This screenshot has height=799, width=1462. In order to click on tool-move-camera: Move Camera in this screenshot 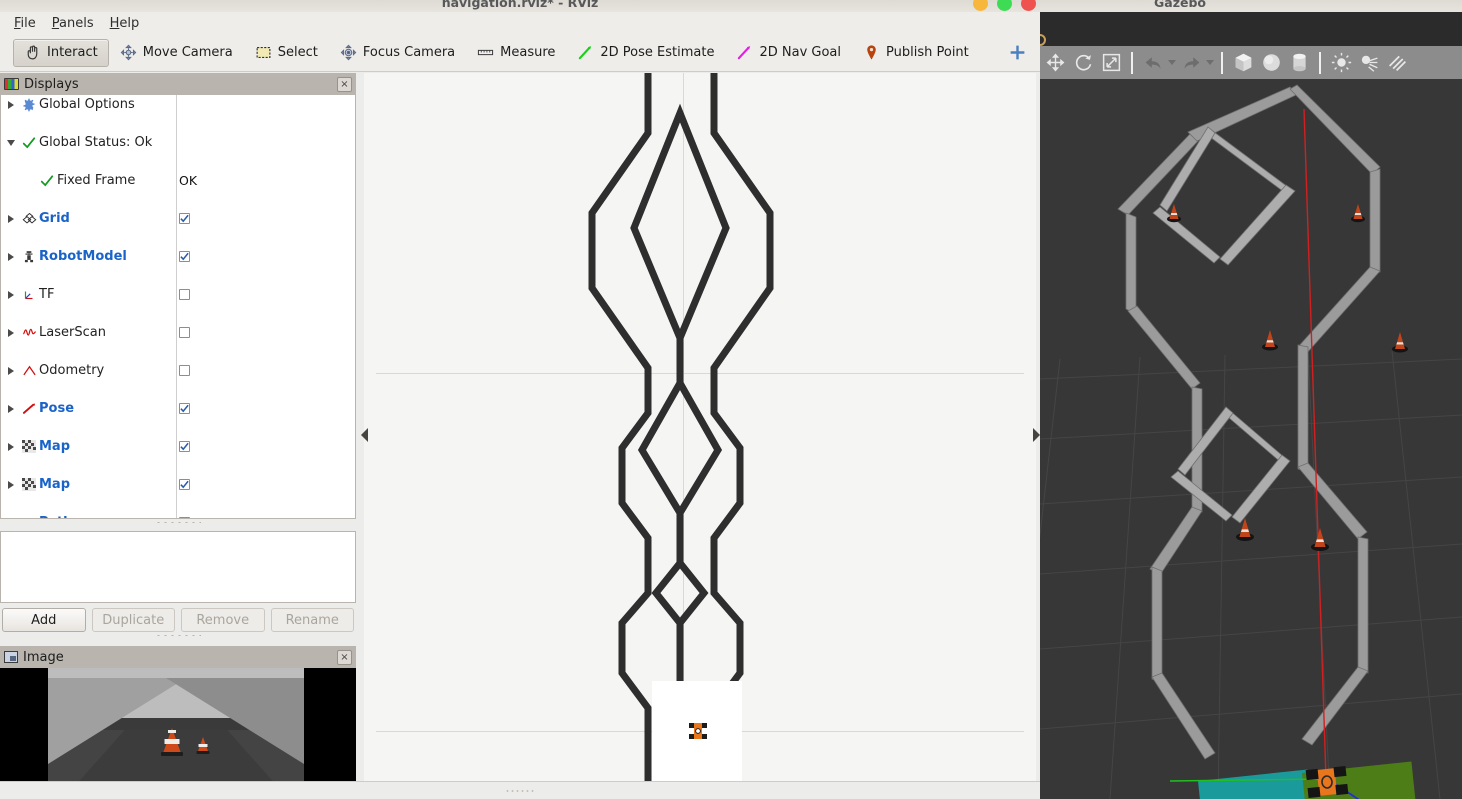, I will do `click(176, 53)`.